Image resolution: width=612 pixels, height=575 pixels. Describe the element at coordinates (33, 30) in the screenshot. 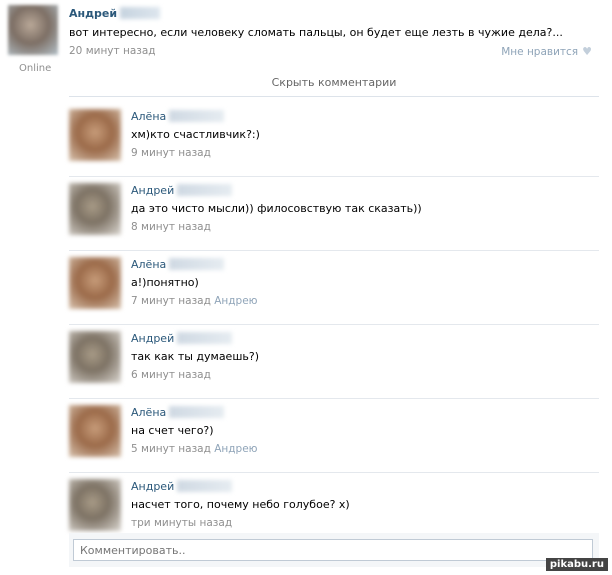

I see `post-author-avatar` at that location.